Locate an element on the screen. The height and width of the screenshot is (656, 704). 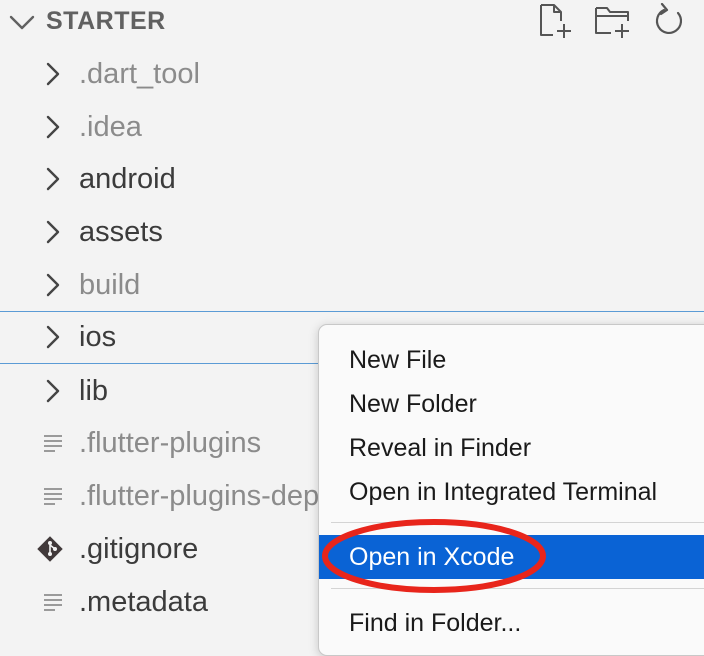
tree-item-assets: assets is located at coordinates (352, 231).